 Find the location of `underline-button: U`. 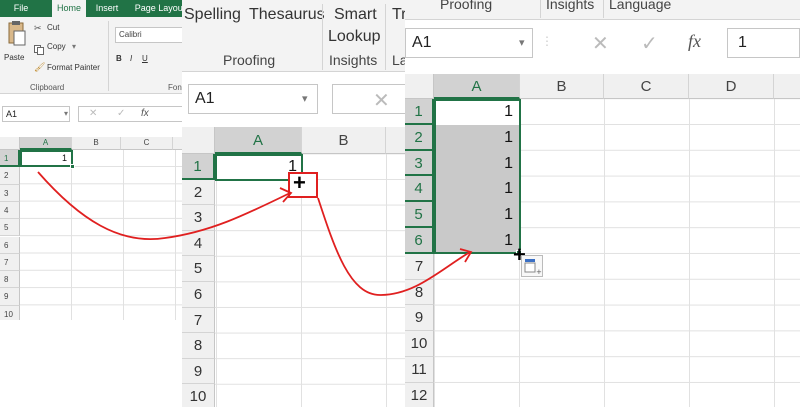

underline-button: U is located at coordinates (145, 58).